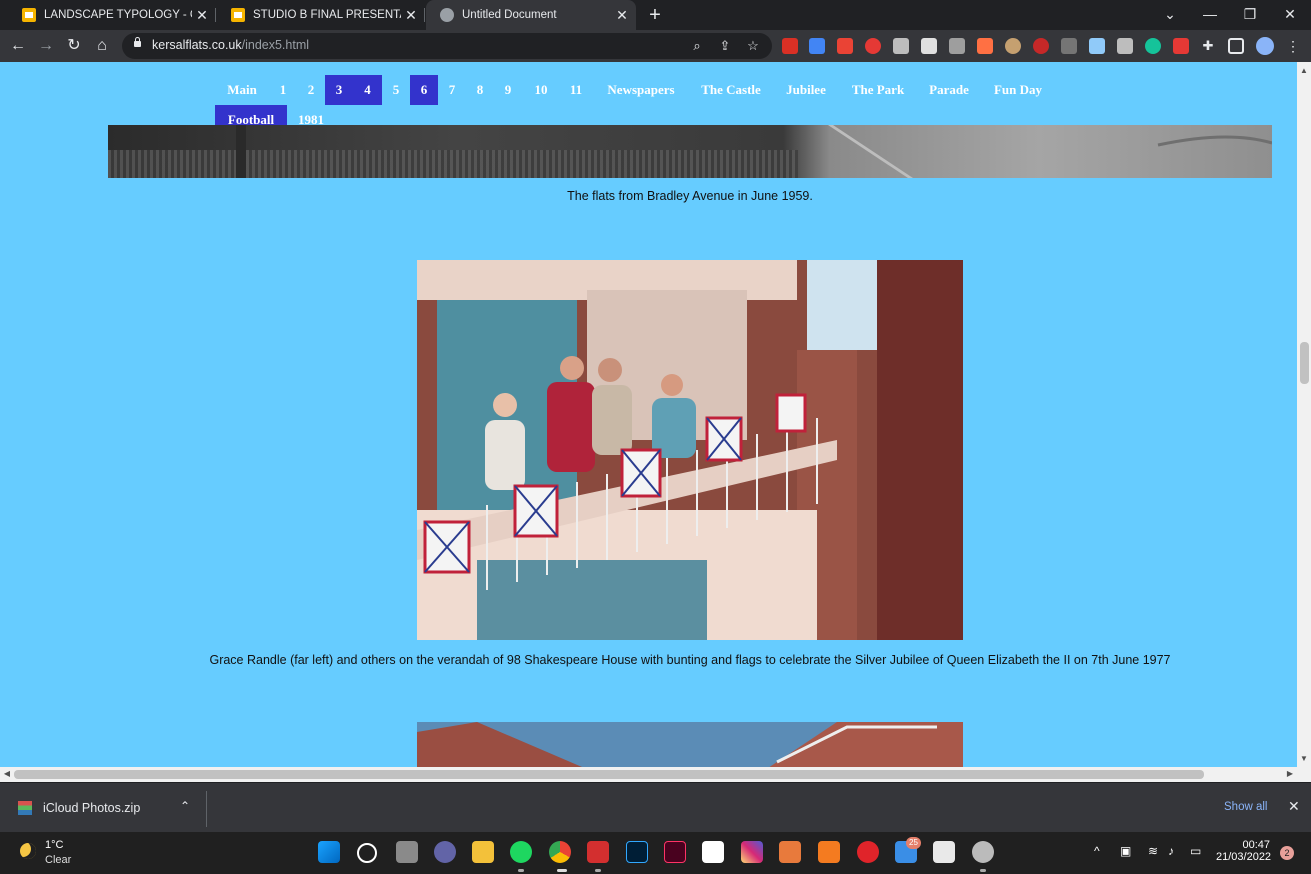 This screenshot has height=874, width=1311. Describe the element at coordinates (367, 853) in the screenshot. I see `search-icon` at that location.